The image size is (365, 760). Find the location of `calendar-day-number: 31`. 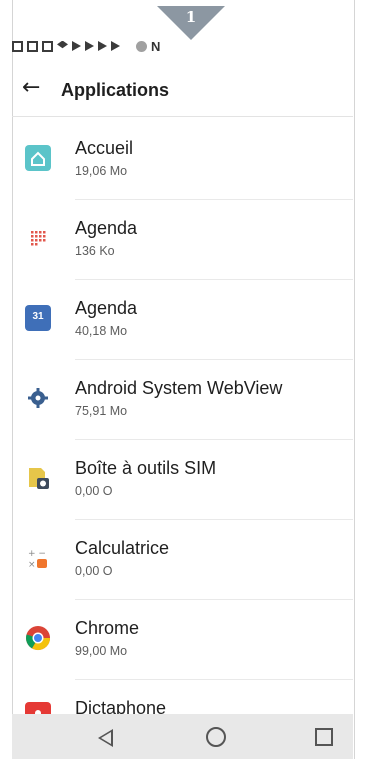

calendar-day-number: 31 is located at coordinates (38, 316).